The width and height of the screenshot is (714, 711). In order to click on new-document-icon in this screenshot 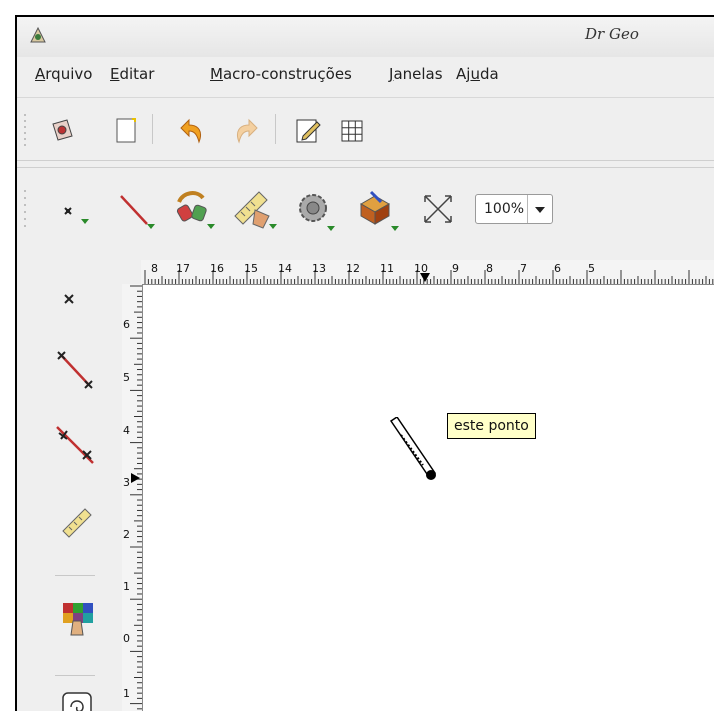, I will do `click(126, 130)`.